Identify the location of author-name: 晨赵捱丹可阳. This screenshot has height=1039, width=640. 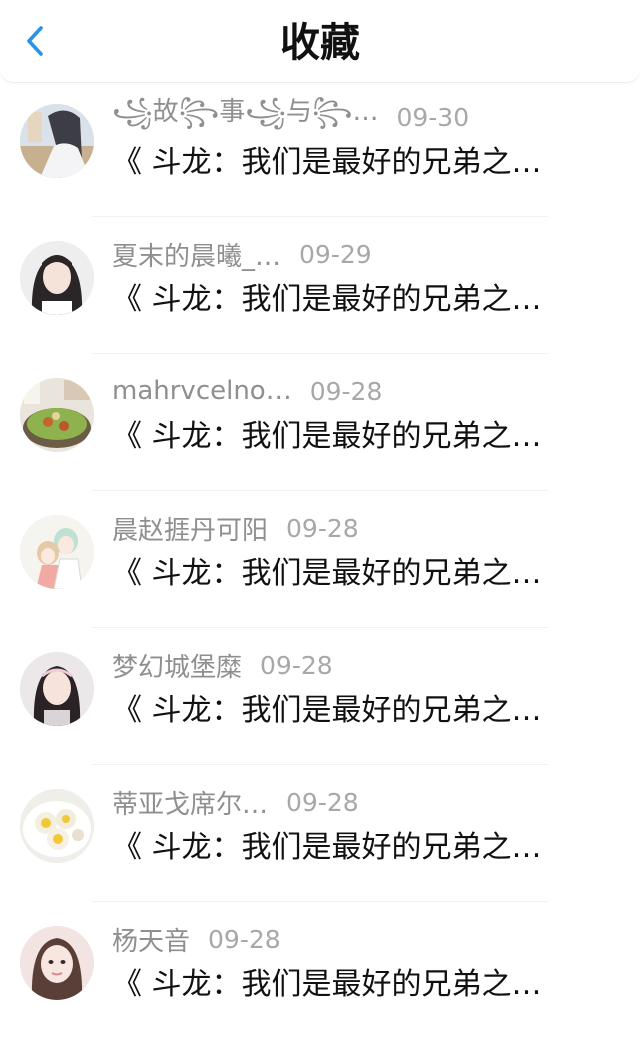
(190, 528).